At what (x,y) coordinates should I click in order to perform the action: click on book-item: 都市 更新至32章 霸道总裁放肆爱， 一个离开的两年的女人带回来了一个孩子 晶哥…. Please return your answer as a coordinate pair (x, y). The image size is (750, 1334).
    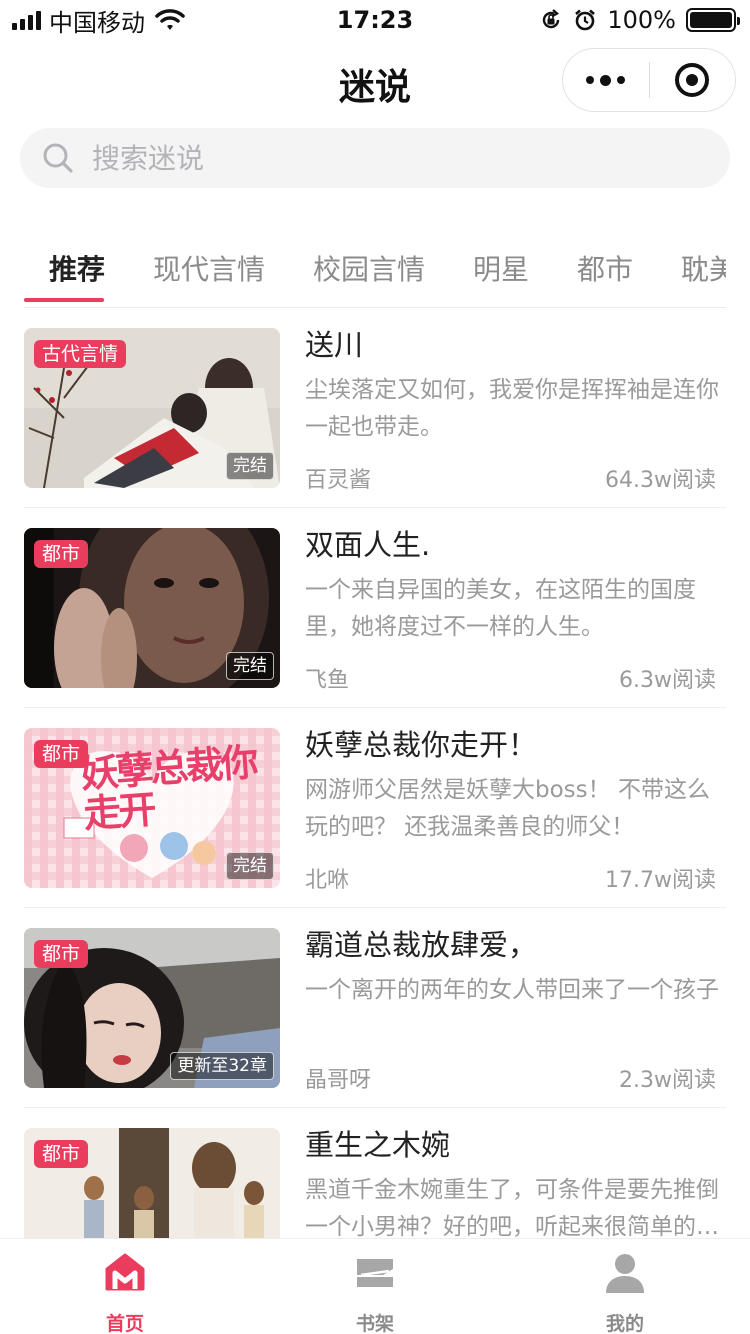
    Looking at the image, I should click on (375, 1008).